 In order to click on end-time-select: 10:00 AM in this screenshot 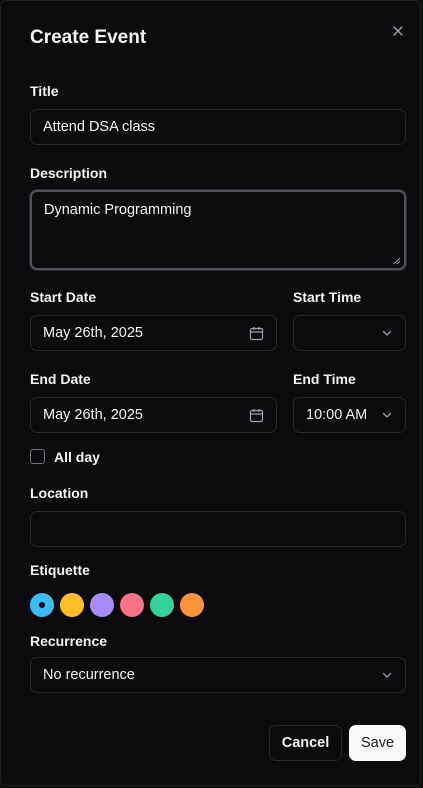, I will do `click(349, 415)`.